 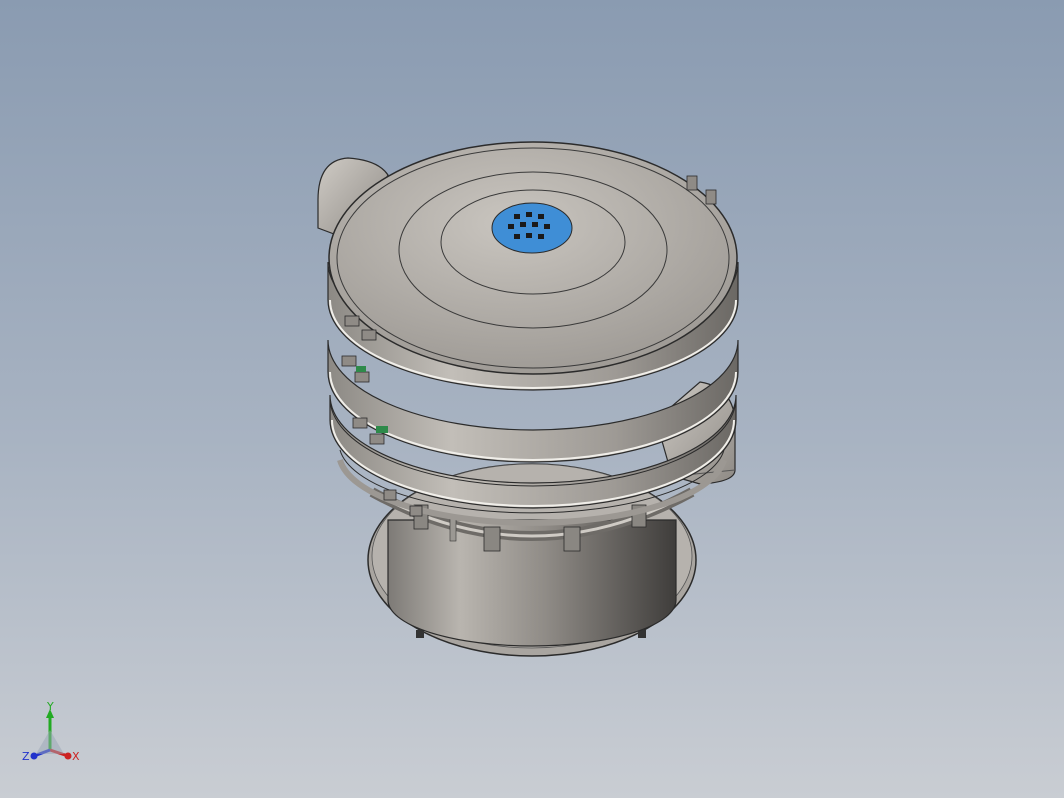 I want to click on top-cover, so click(x=533, y=258).